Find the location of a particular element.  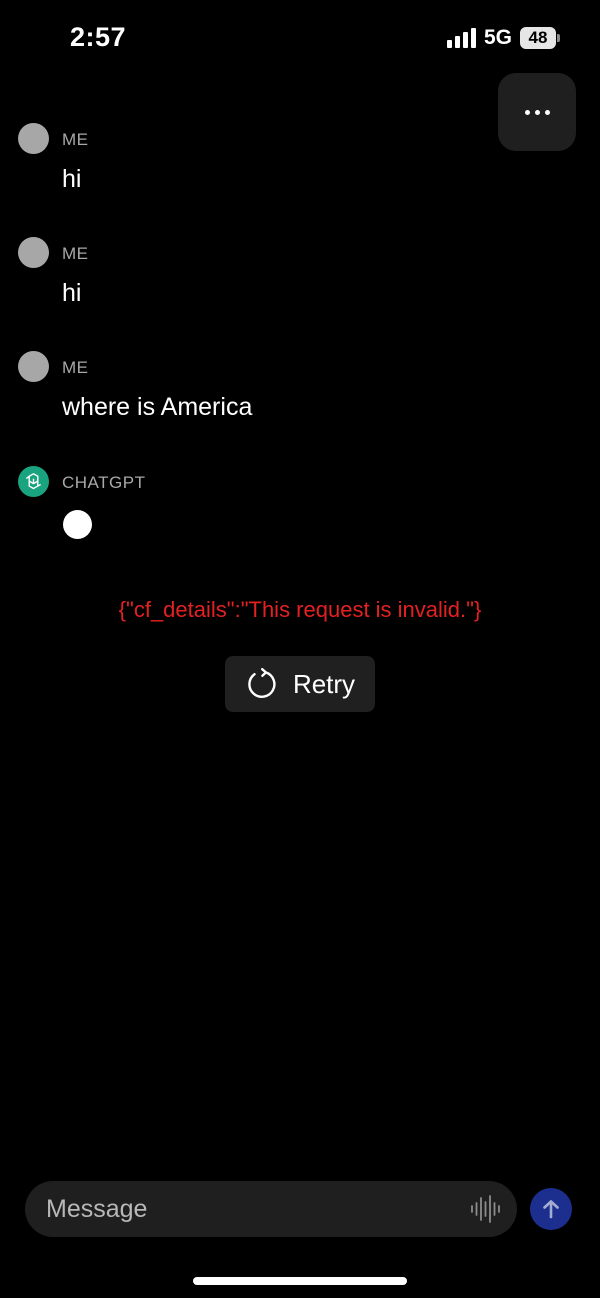

send-button is located at coordinates (551, 1209).